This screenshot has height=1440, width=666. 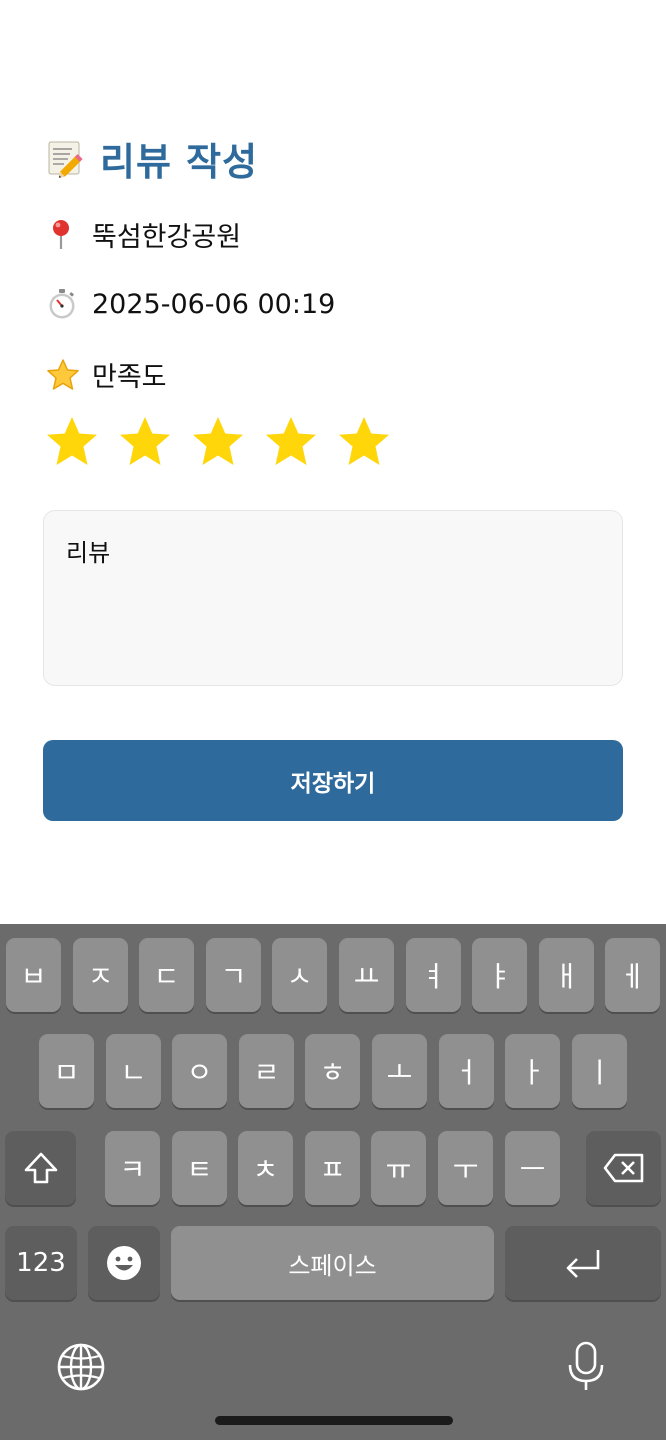 I want to click on key-row3-6-label: ㅜ, so click(x=465, y=1169).